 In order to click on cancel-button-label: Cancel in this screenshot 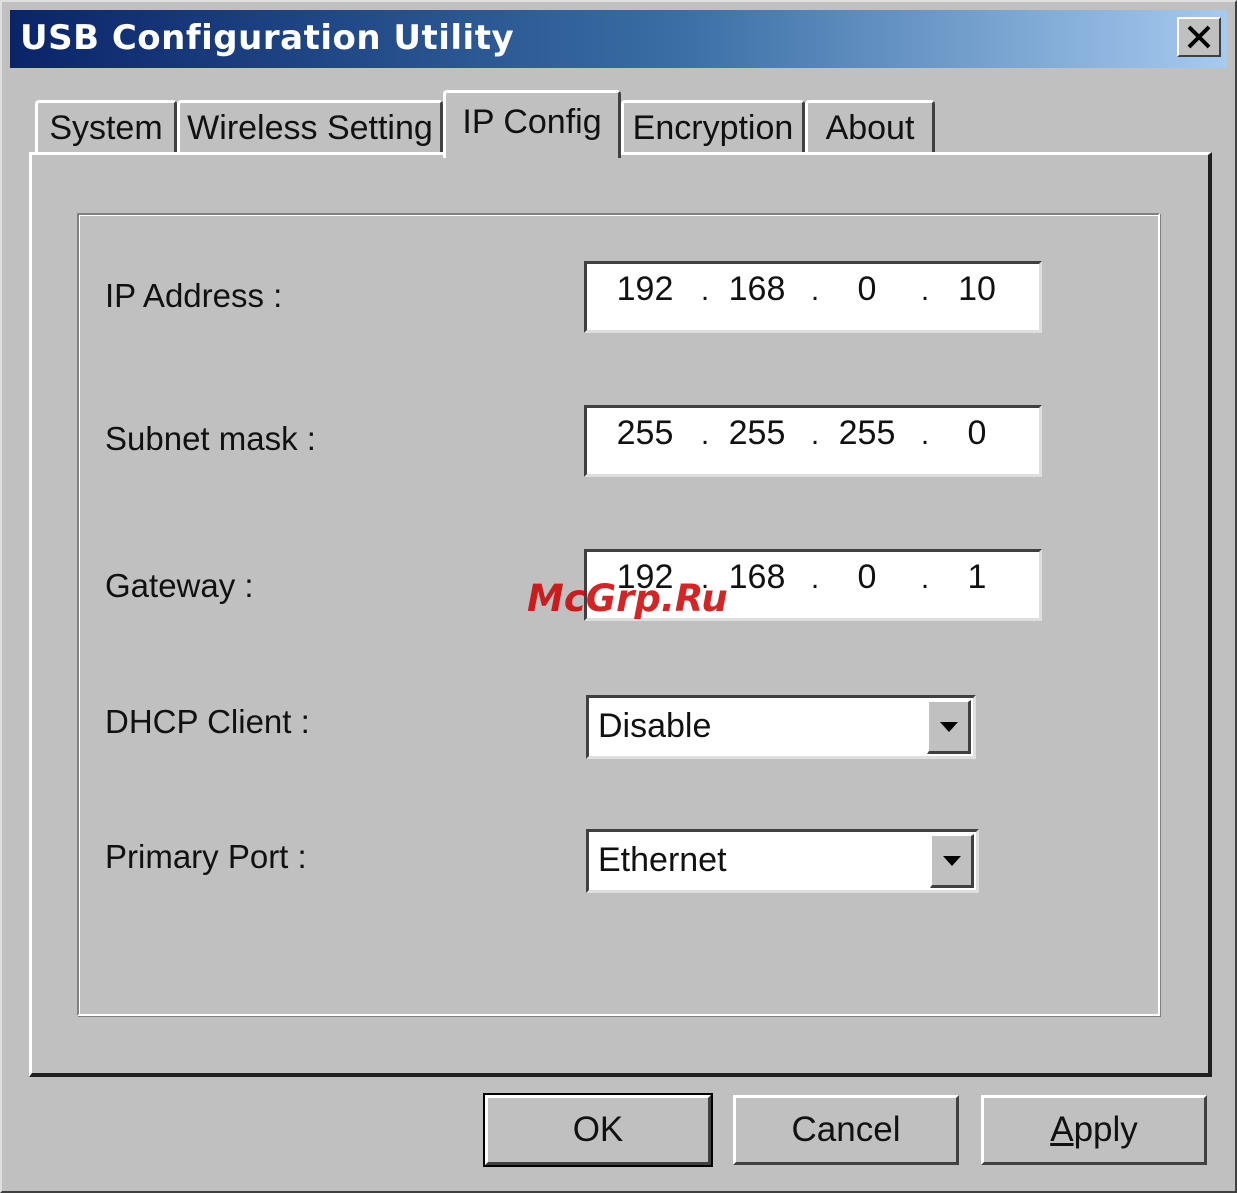, I will do `click(846, 1129)`.